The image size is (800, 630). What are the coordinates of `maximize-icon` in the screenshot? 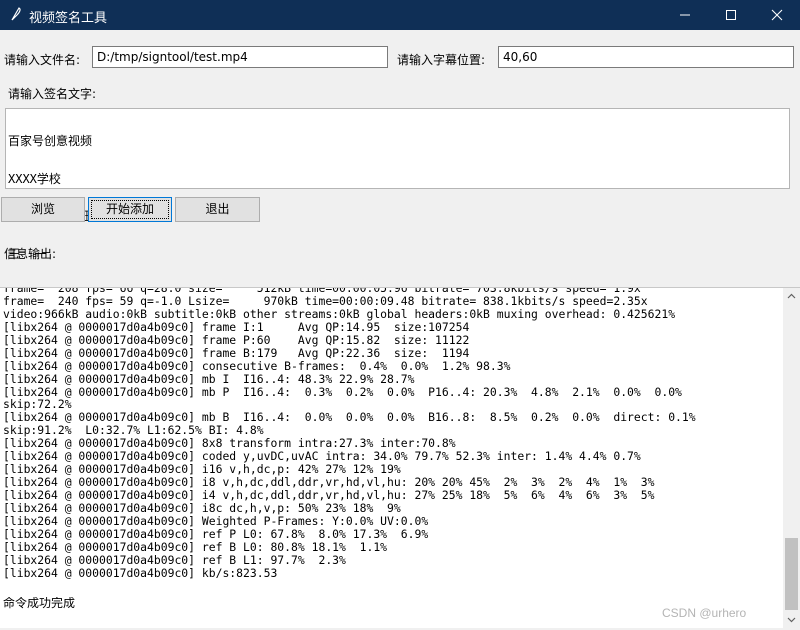 It's located at (731, 15).